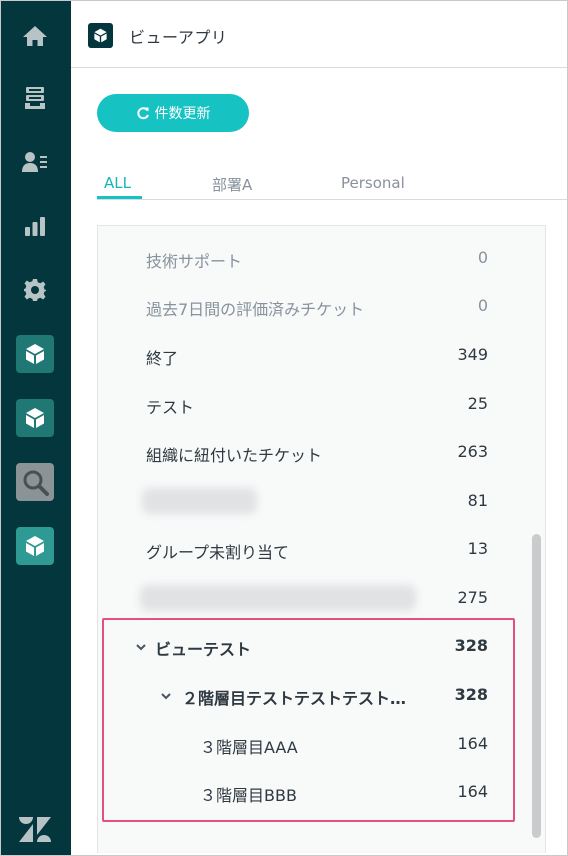 The image size is (568, 856). What do you see at coordinates (344, 746) in the screenshot?
I see `list-item: ３階層目AAA 164` at bounding box center [344, 746].